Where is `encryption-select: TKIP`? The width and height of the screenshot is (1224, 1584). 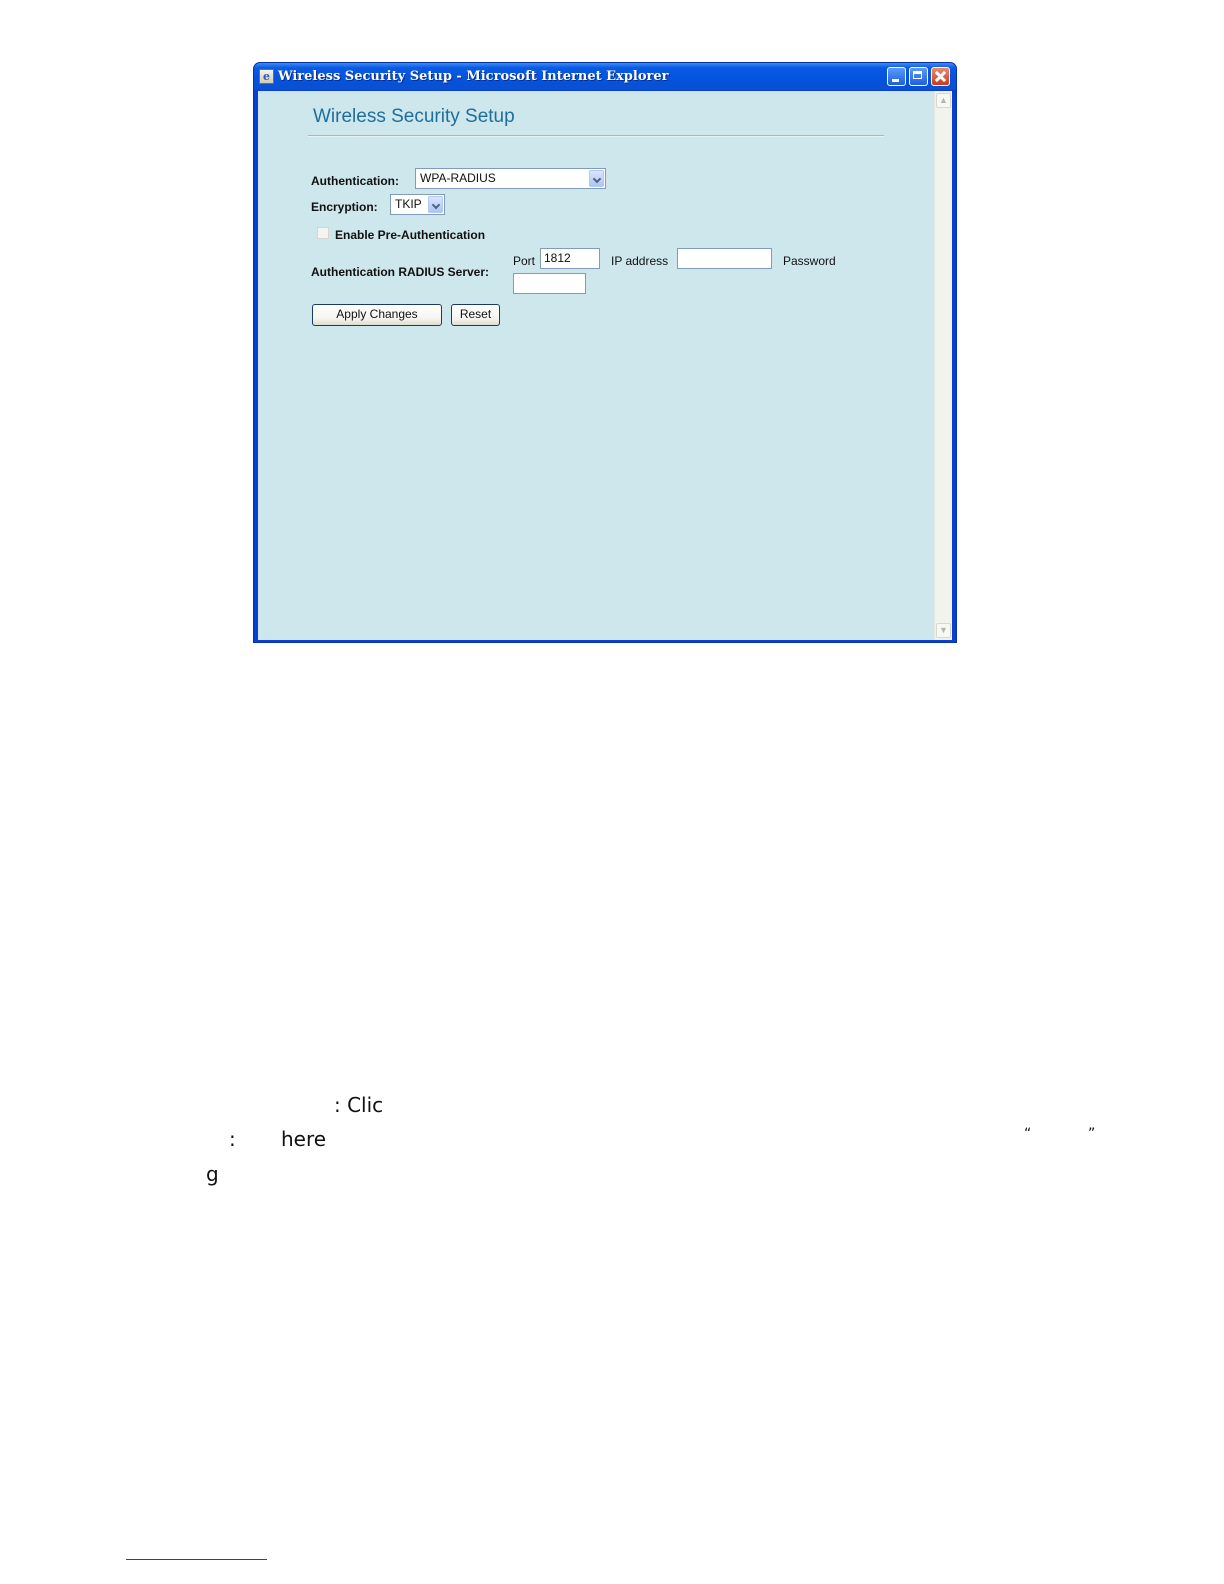
encryption-select: TKIP is located at coordinates (417, 204).